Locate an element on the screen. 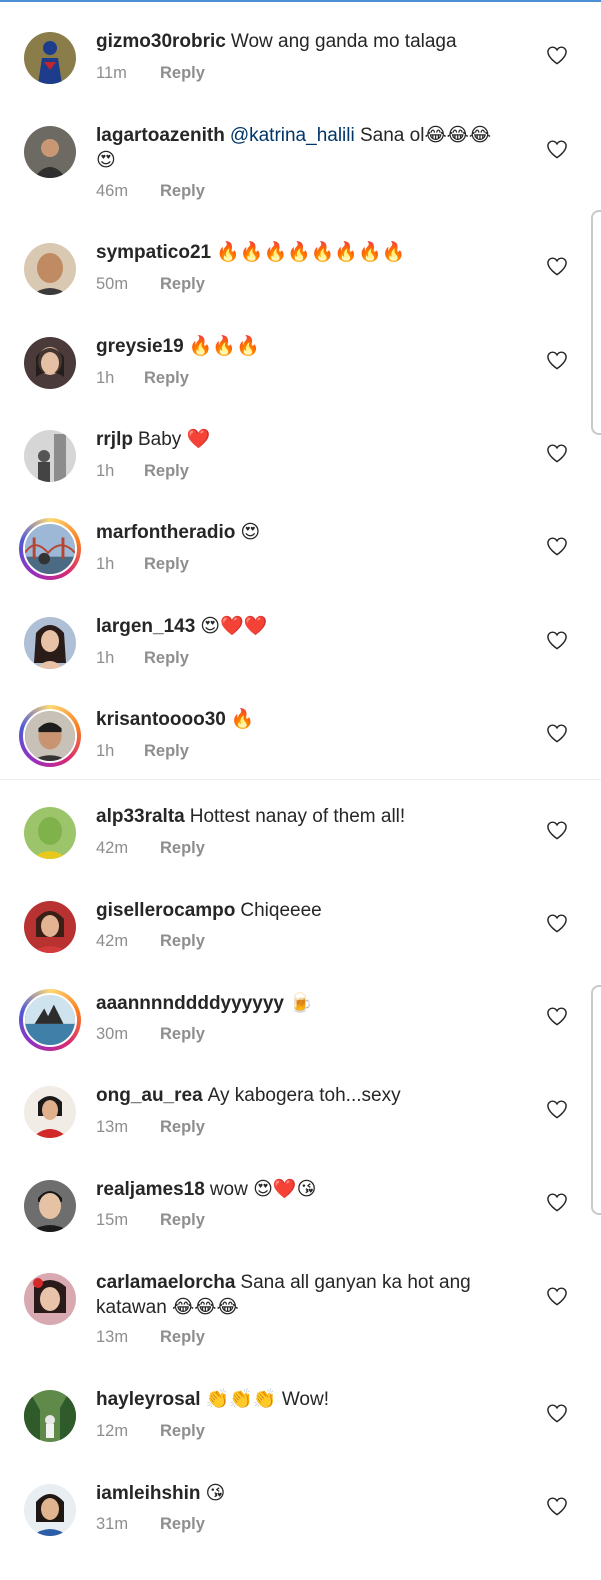 This screenshot has width=601, height=1580. comment-meta: 42m Reply is located at coordinates (150, 848).